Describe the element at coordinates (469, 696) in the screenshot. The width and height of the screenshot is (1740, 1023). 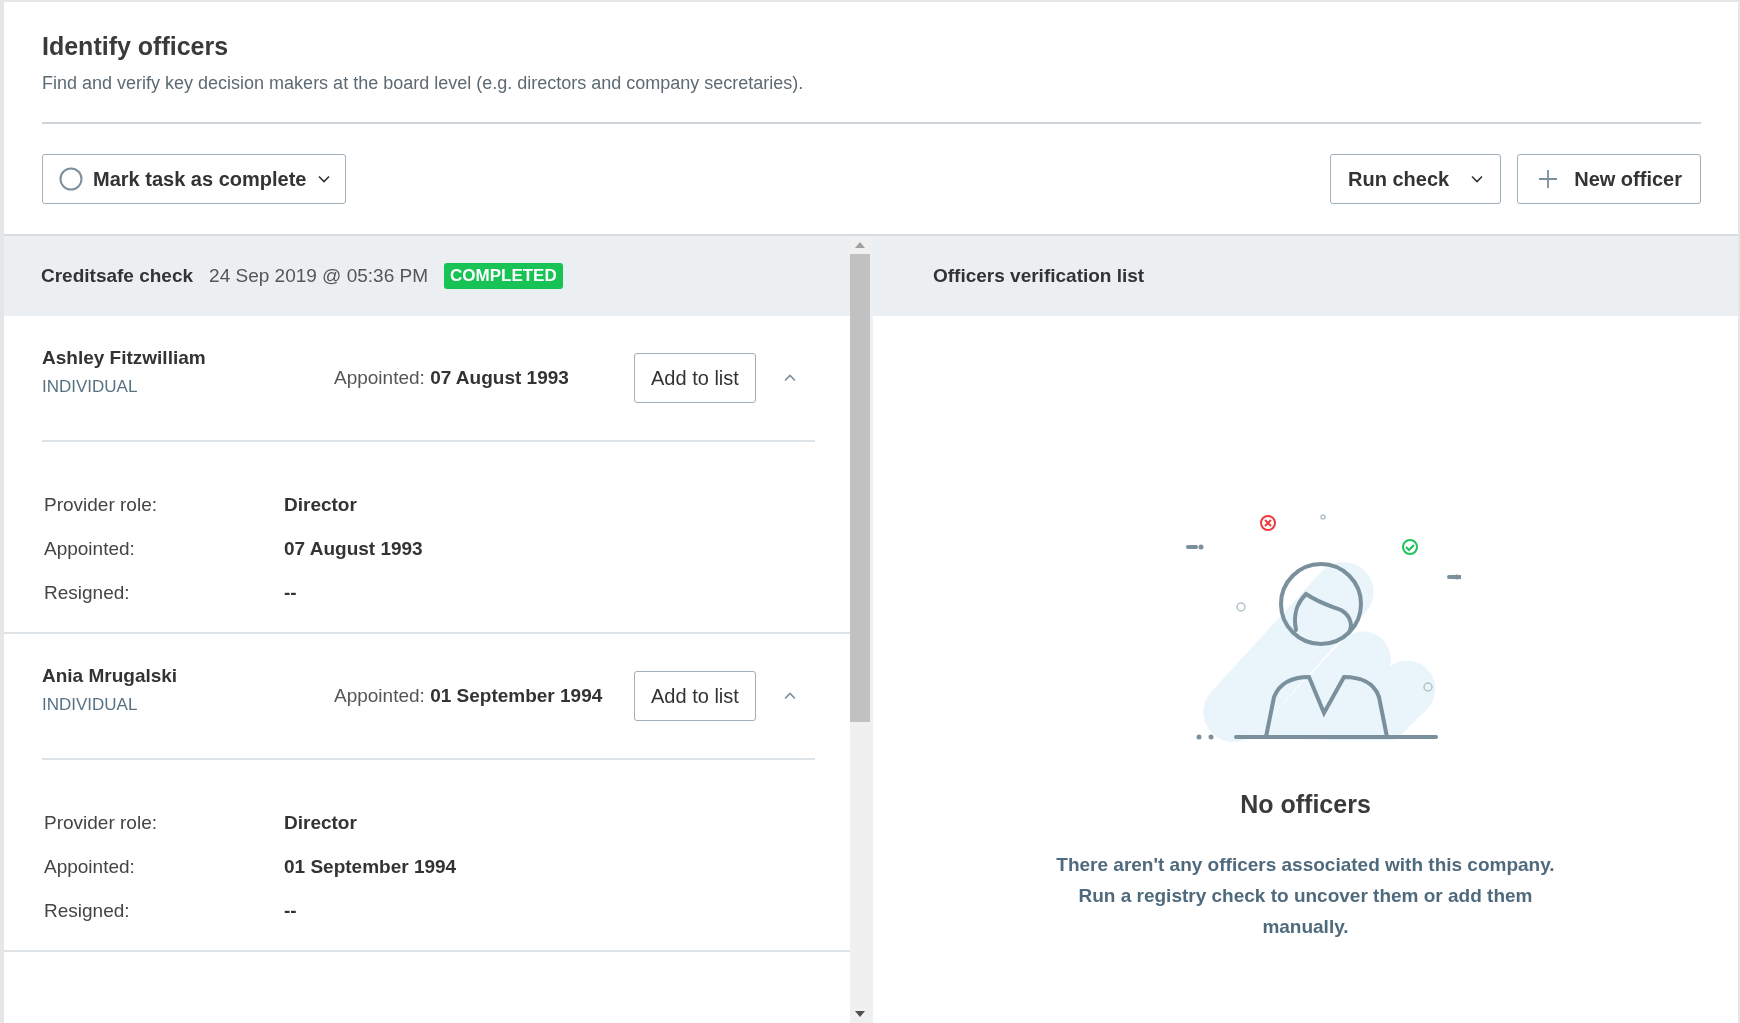
I see `appointed-summary: Appointed: 01 September 1994` at that location.